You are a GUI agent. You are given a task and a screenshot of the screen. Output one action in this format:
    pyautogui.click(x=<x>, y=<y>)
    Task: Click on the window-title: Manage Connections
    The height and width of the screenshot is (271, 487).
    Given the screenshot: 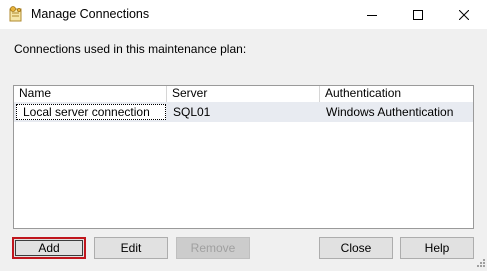 What is the action you would take?
    pyautogui.click(x=90, y=14)
    